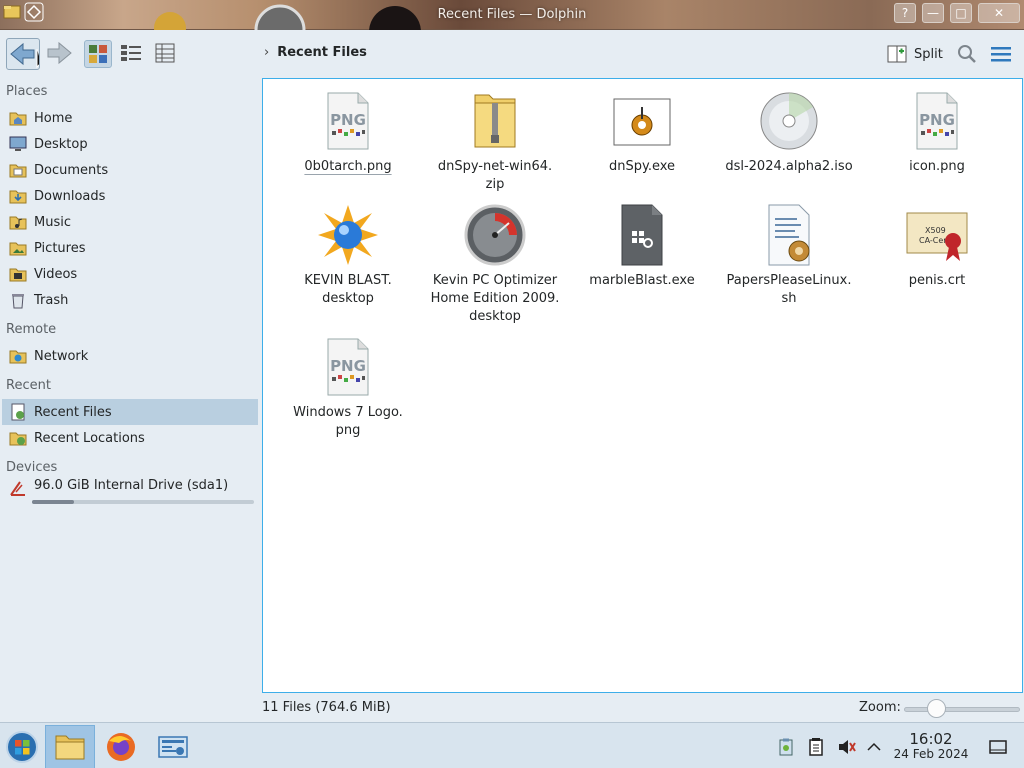  I want to click on zoom-label: Zoom:, so click(880, 707).